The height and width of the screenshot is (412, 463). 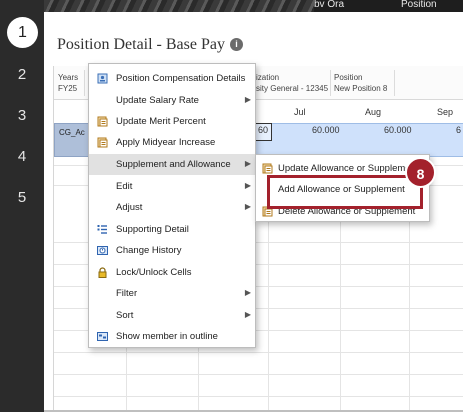 What do you see at coordinates (360, 83) in the screenshot?
I see `pov-position: Position New Position 8` at bounding box center [360, 83].